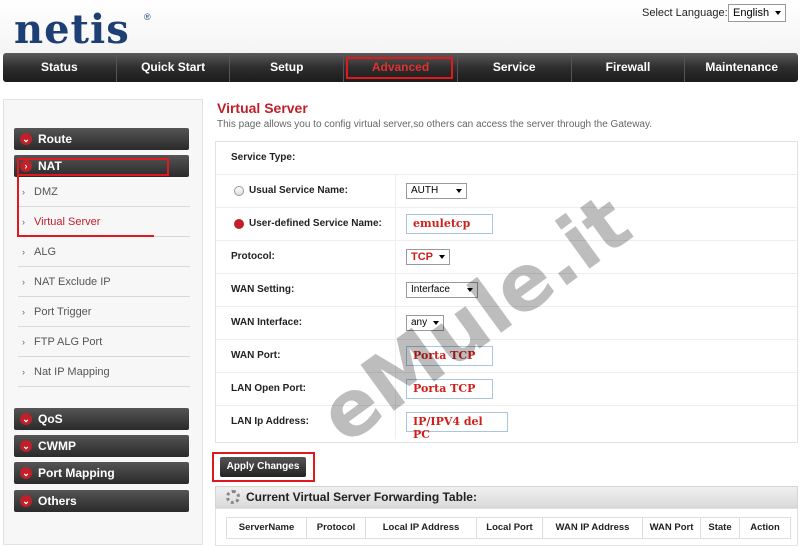 Image resolution: width=800 pixels, height=546 pixels. Describe the element at coordinates (60, 67) in the screenshot. I see `nav-status: Status` at that location.